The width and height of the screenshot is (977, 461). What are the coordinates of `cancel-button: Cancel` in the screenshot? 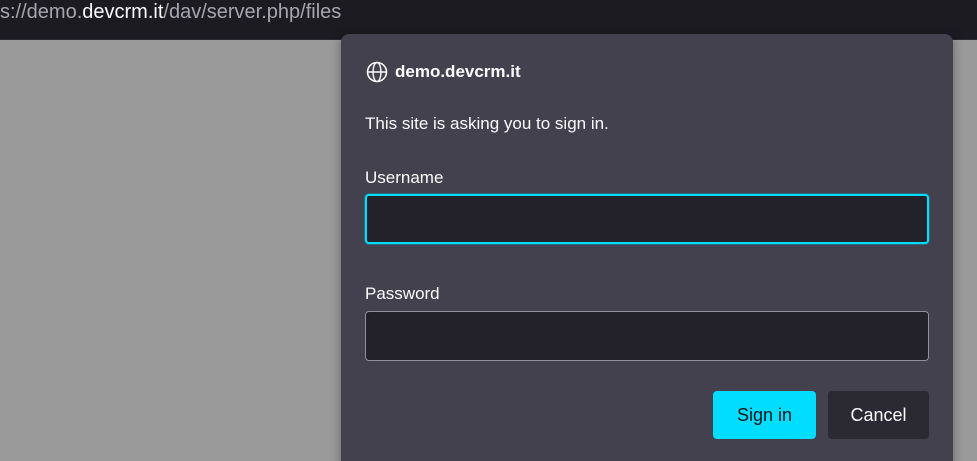 It's located at (878, 415).